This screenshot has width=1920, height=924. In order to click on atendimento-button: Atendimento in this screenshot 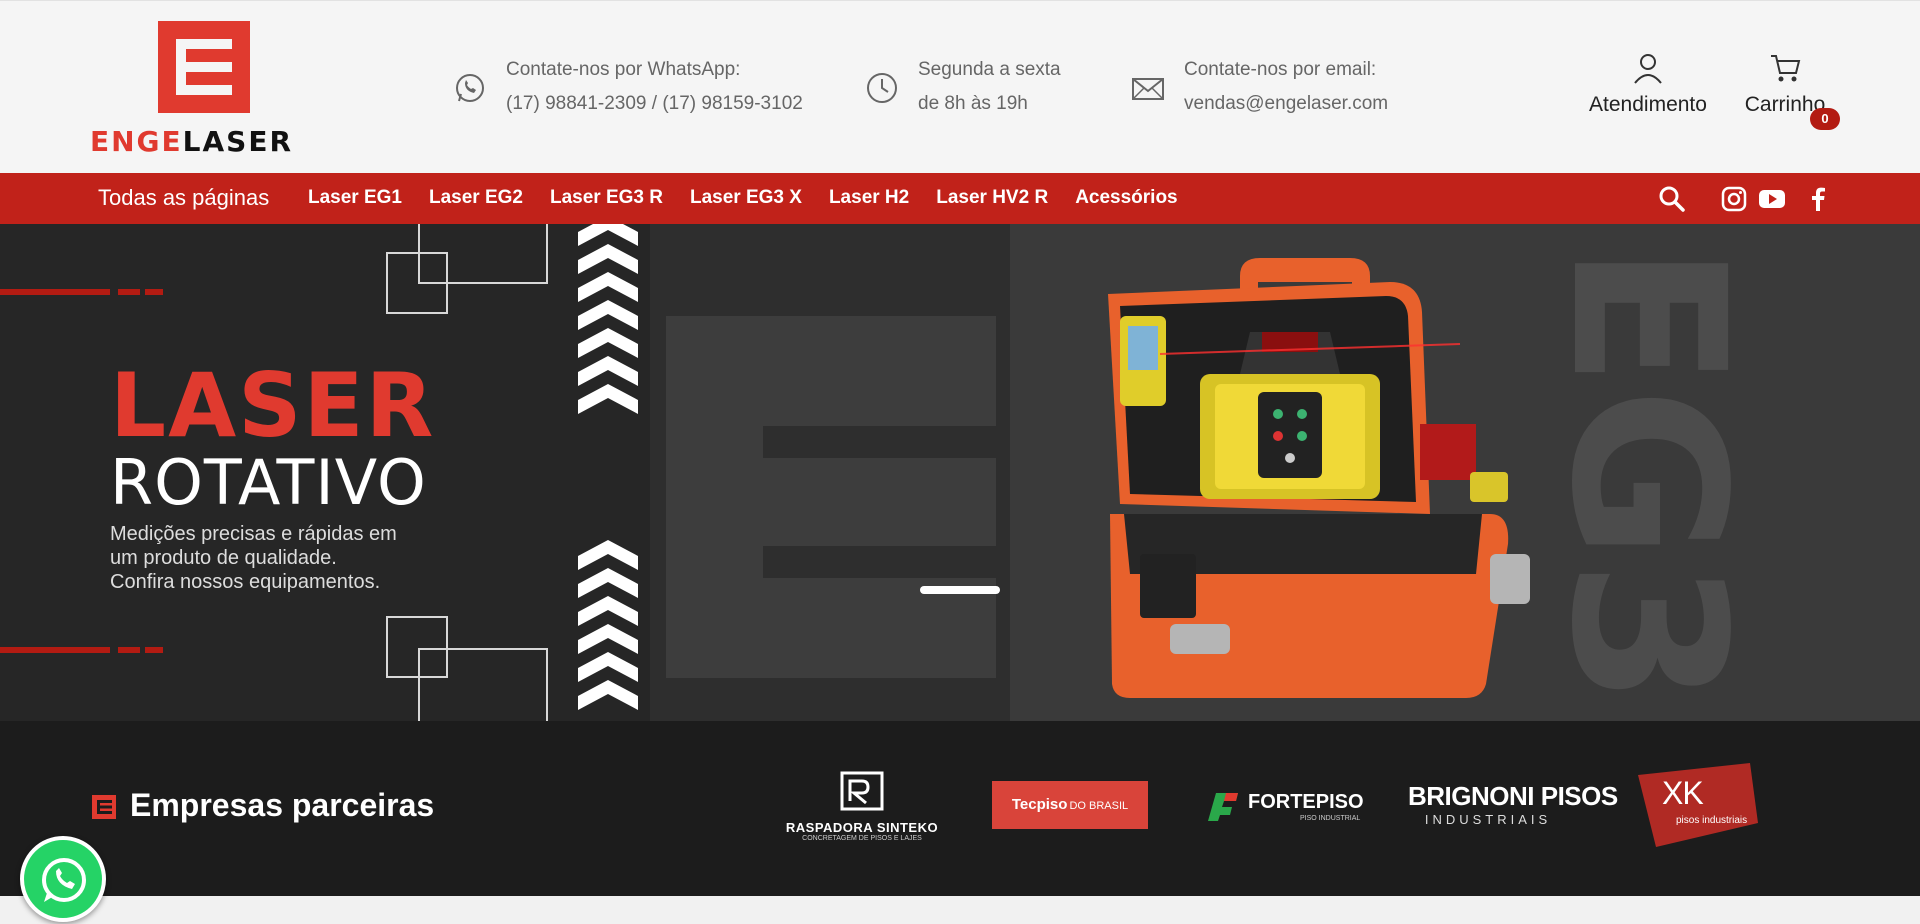, I will do `click(1648, 84)`.